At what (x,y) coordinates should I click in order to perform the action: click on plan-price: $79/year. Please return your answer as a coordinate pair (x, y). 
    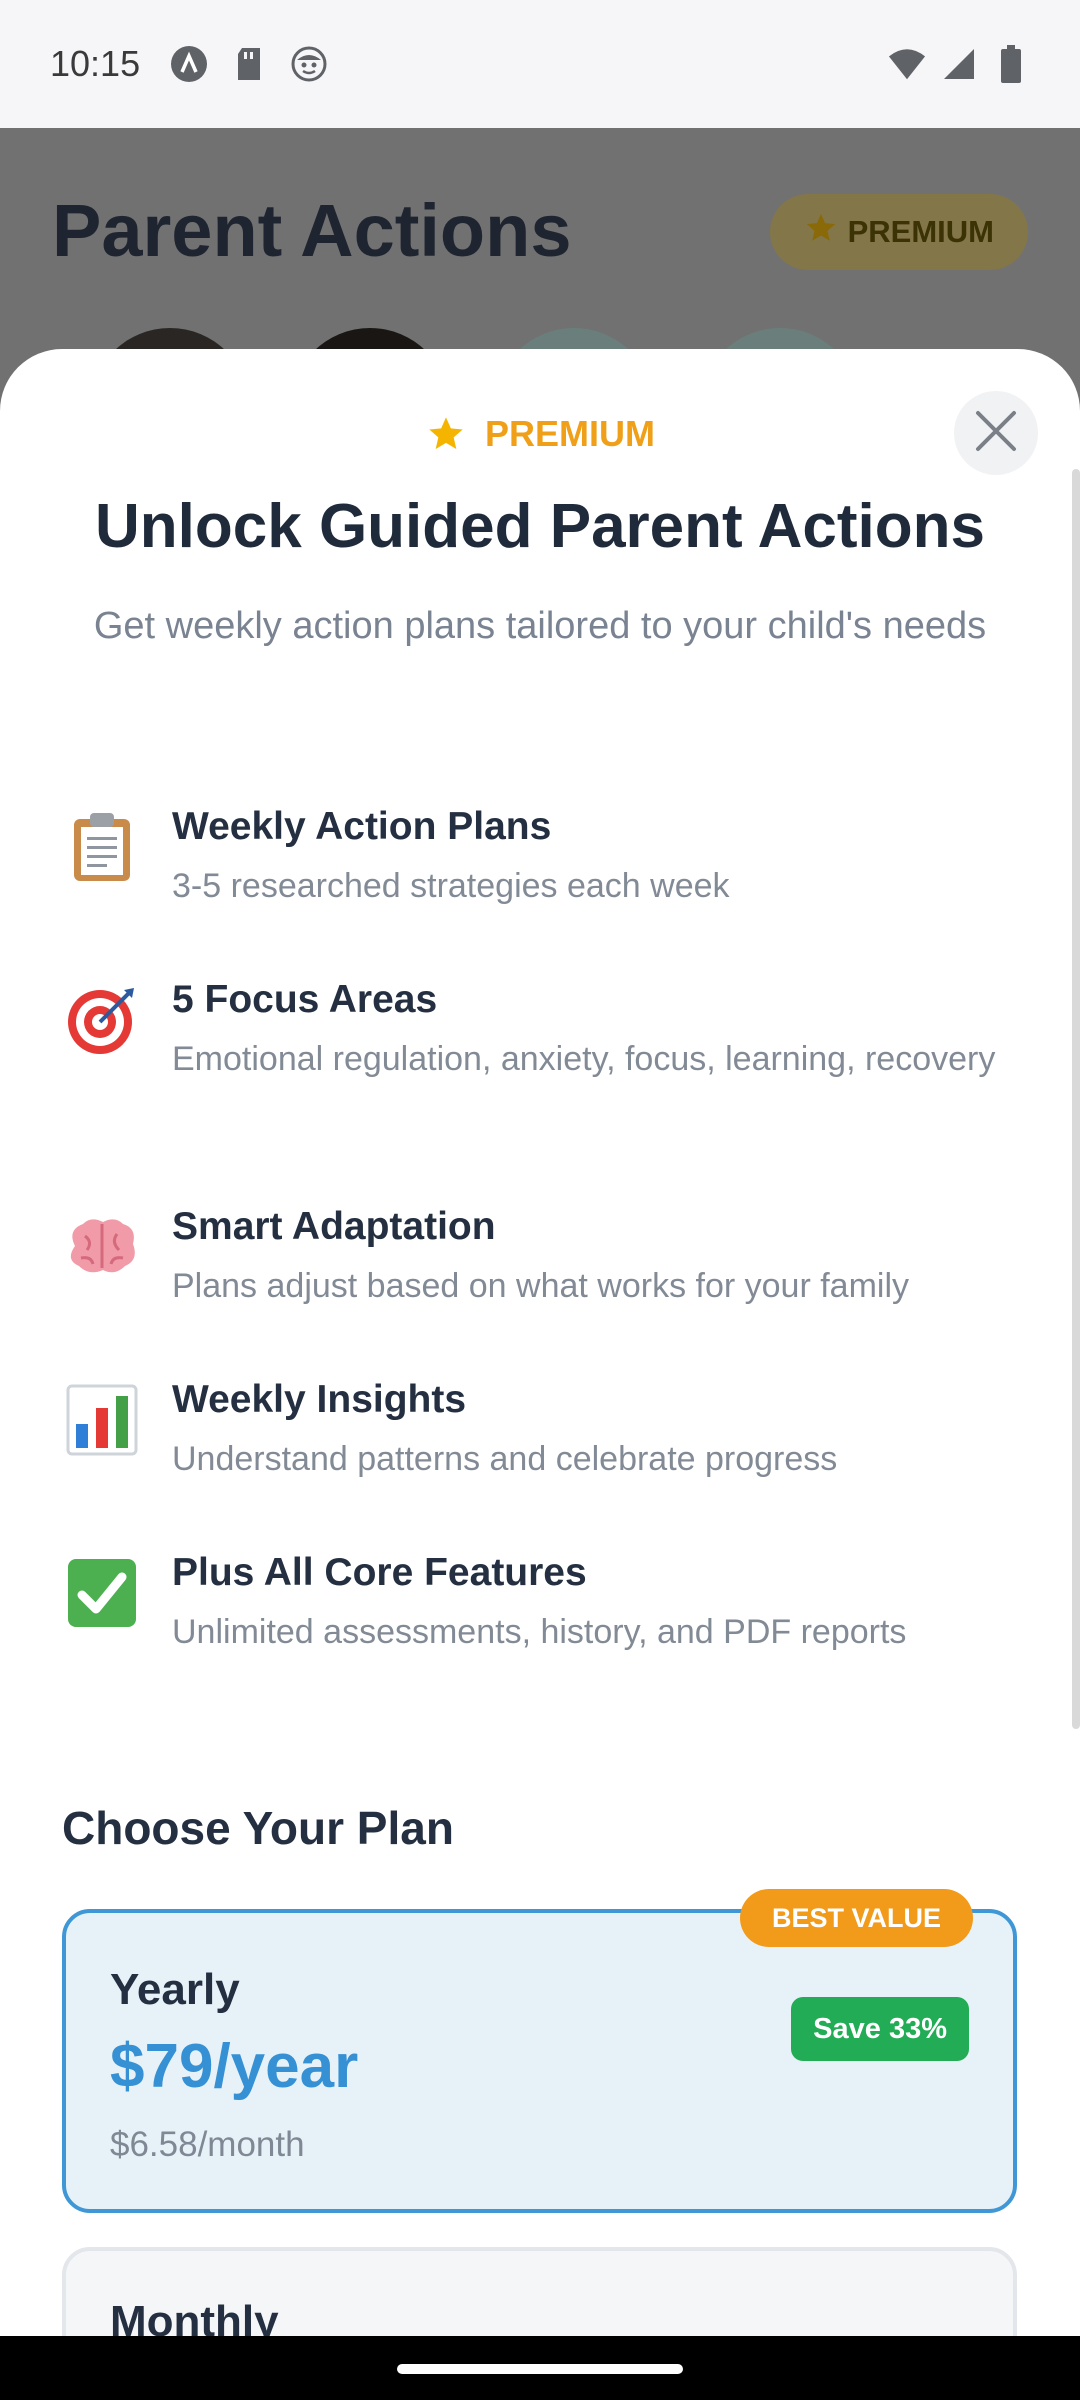
    Looking at the image, I should click on (234, 2066).